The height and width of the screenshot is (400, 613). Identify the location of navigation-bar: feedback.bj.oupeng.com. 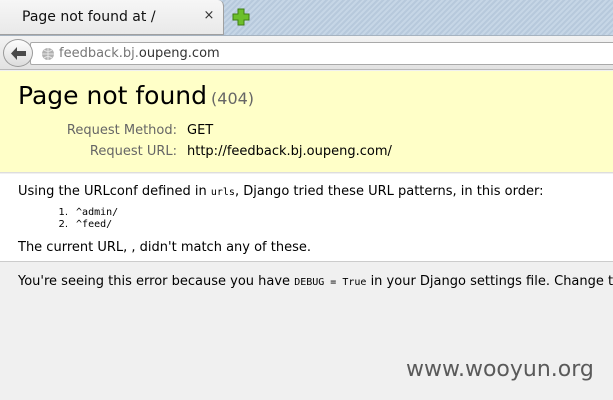
(306, 53).